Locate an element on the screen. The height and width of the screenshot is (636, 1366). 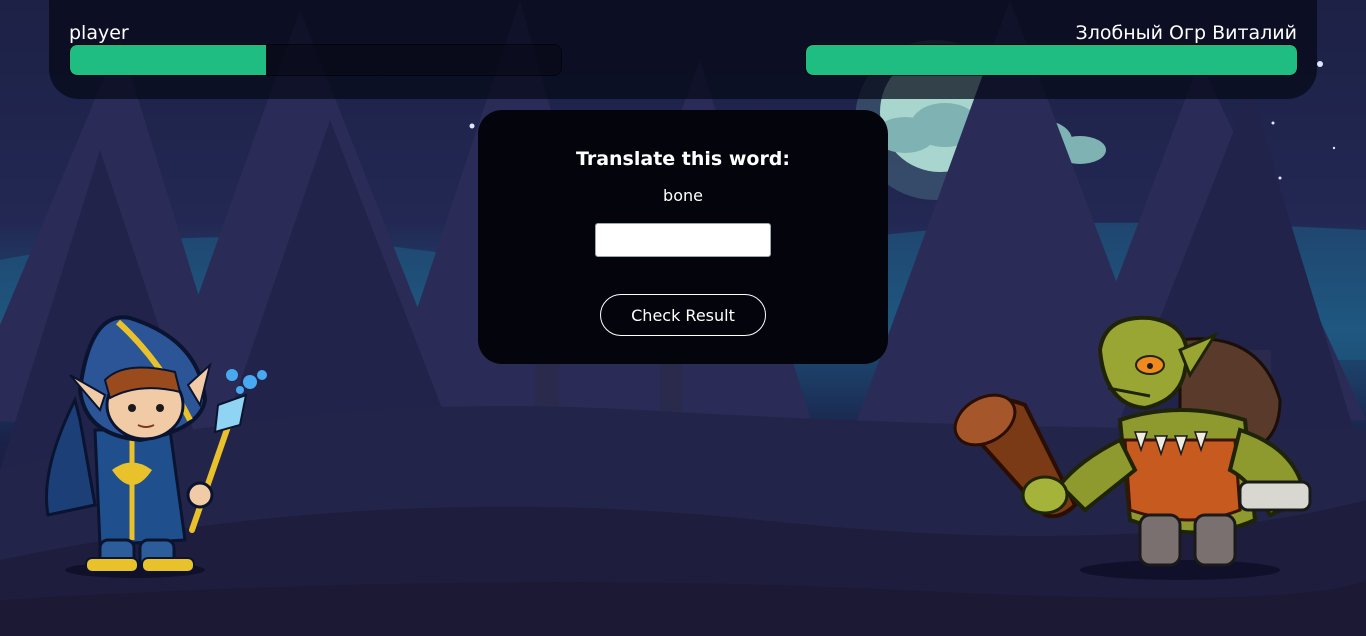
health-hud: player Злобный Огр Виталий is located at coordinates (683, 49).